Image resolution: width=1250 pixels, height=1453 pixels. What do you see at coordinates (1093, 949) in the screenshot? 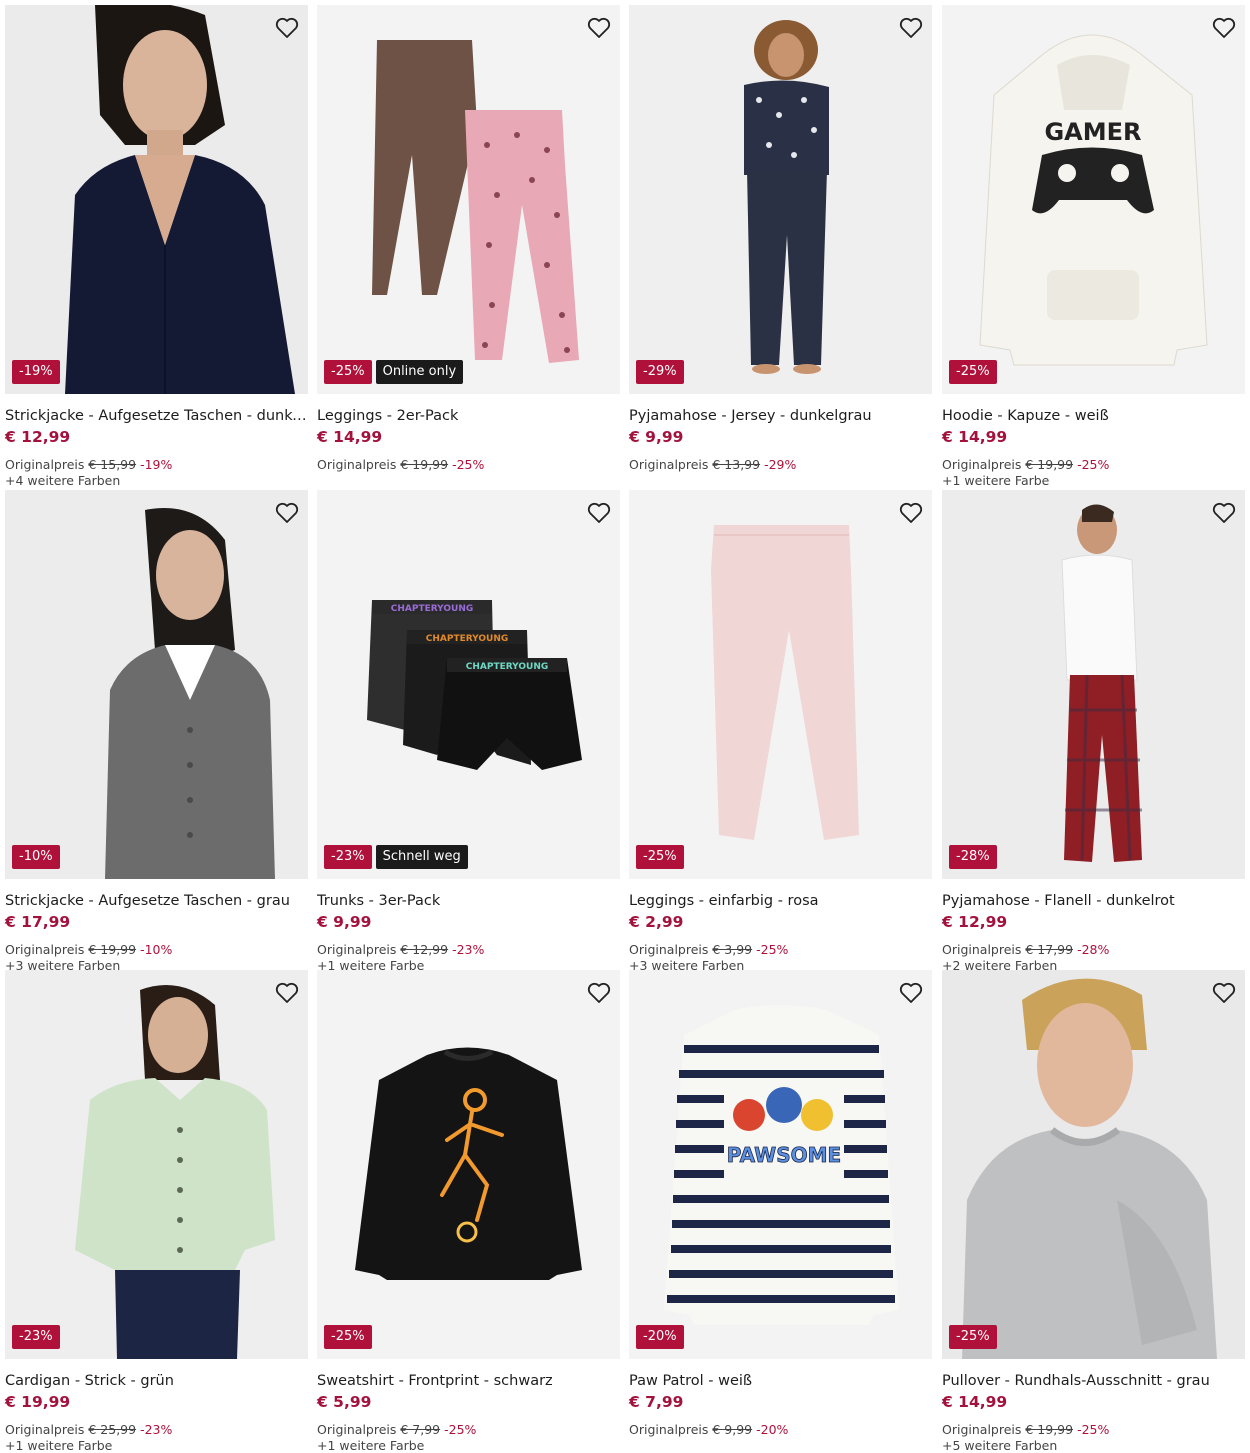
I see `discount-percent: -28%` at bounding box center [1093, 949].